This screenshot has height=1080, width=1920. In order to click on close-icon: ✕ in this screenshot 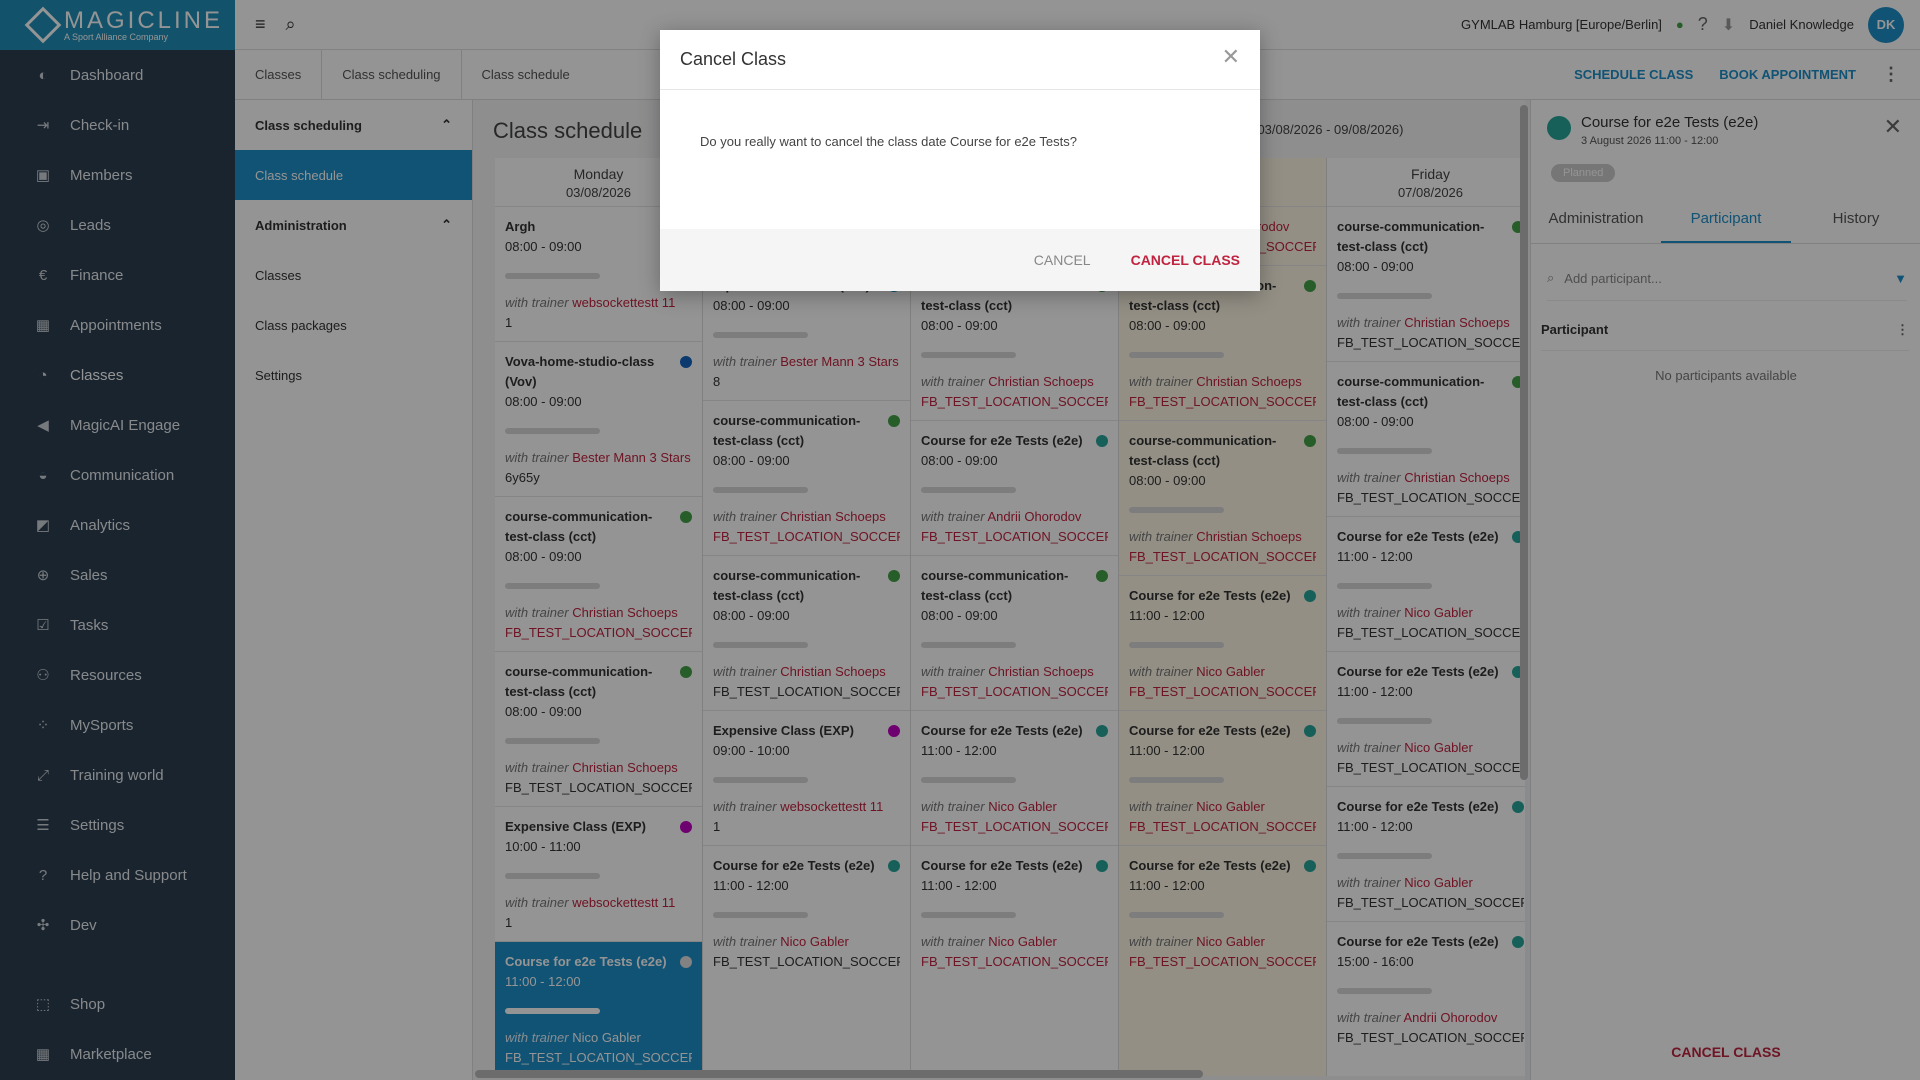, I will do `click(1231, 57)`.